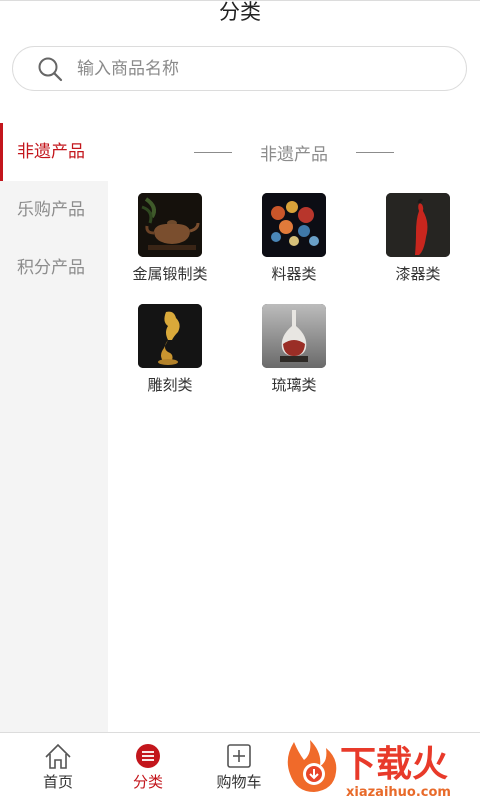 This screenshot has width=480, height=800. Describe the element at coordinates (170, 274) in the screenshot. I see `category-label: 金属锻制类` at that location.